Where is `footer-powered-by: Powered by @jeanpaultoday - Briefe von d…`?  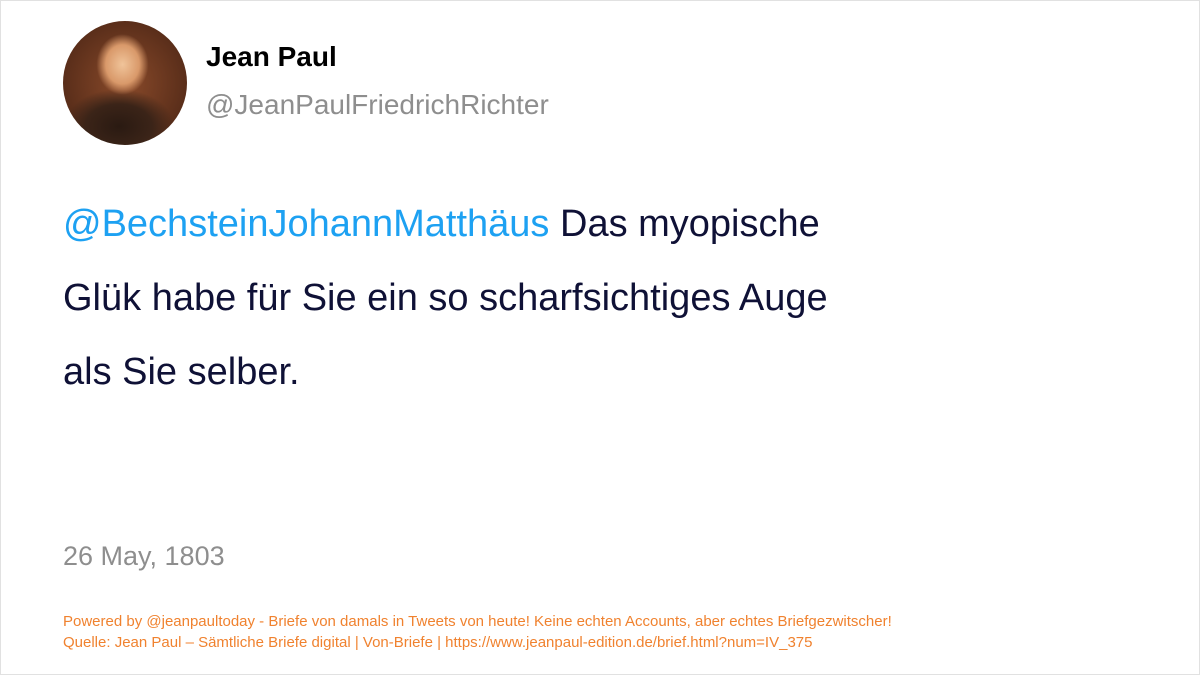
footer-powered-by: Powered by @jeanpaultoday - Briefe von d… is located at coordinates (477, 621).